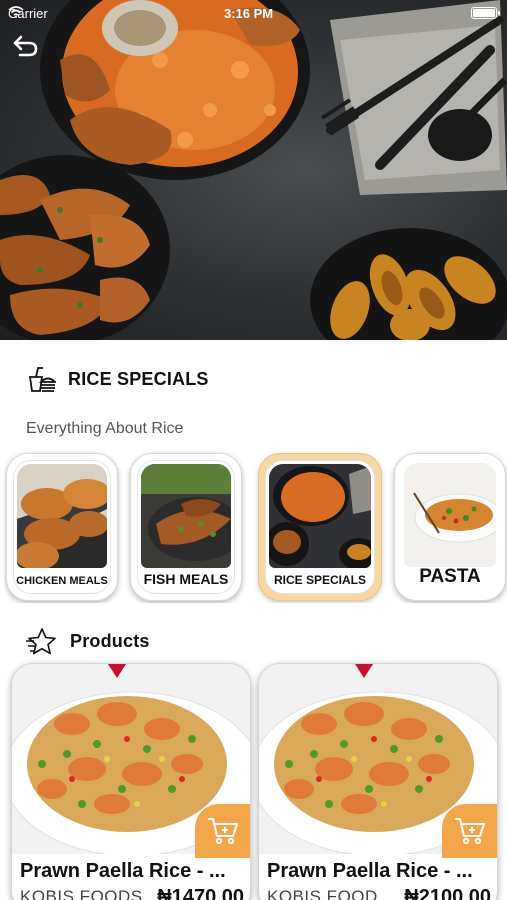 The height and width of the screenshot is (900, 507). I want to click on category-image-fish, so click(186, 516).